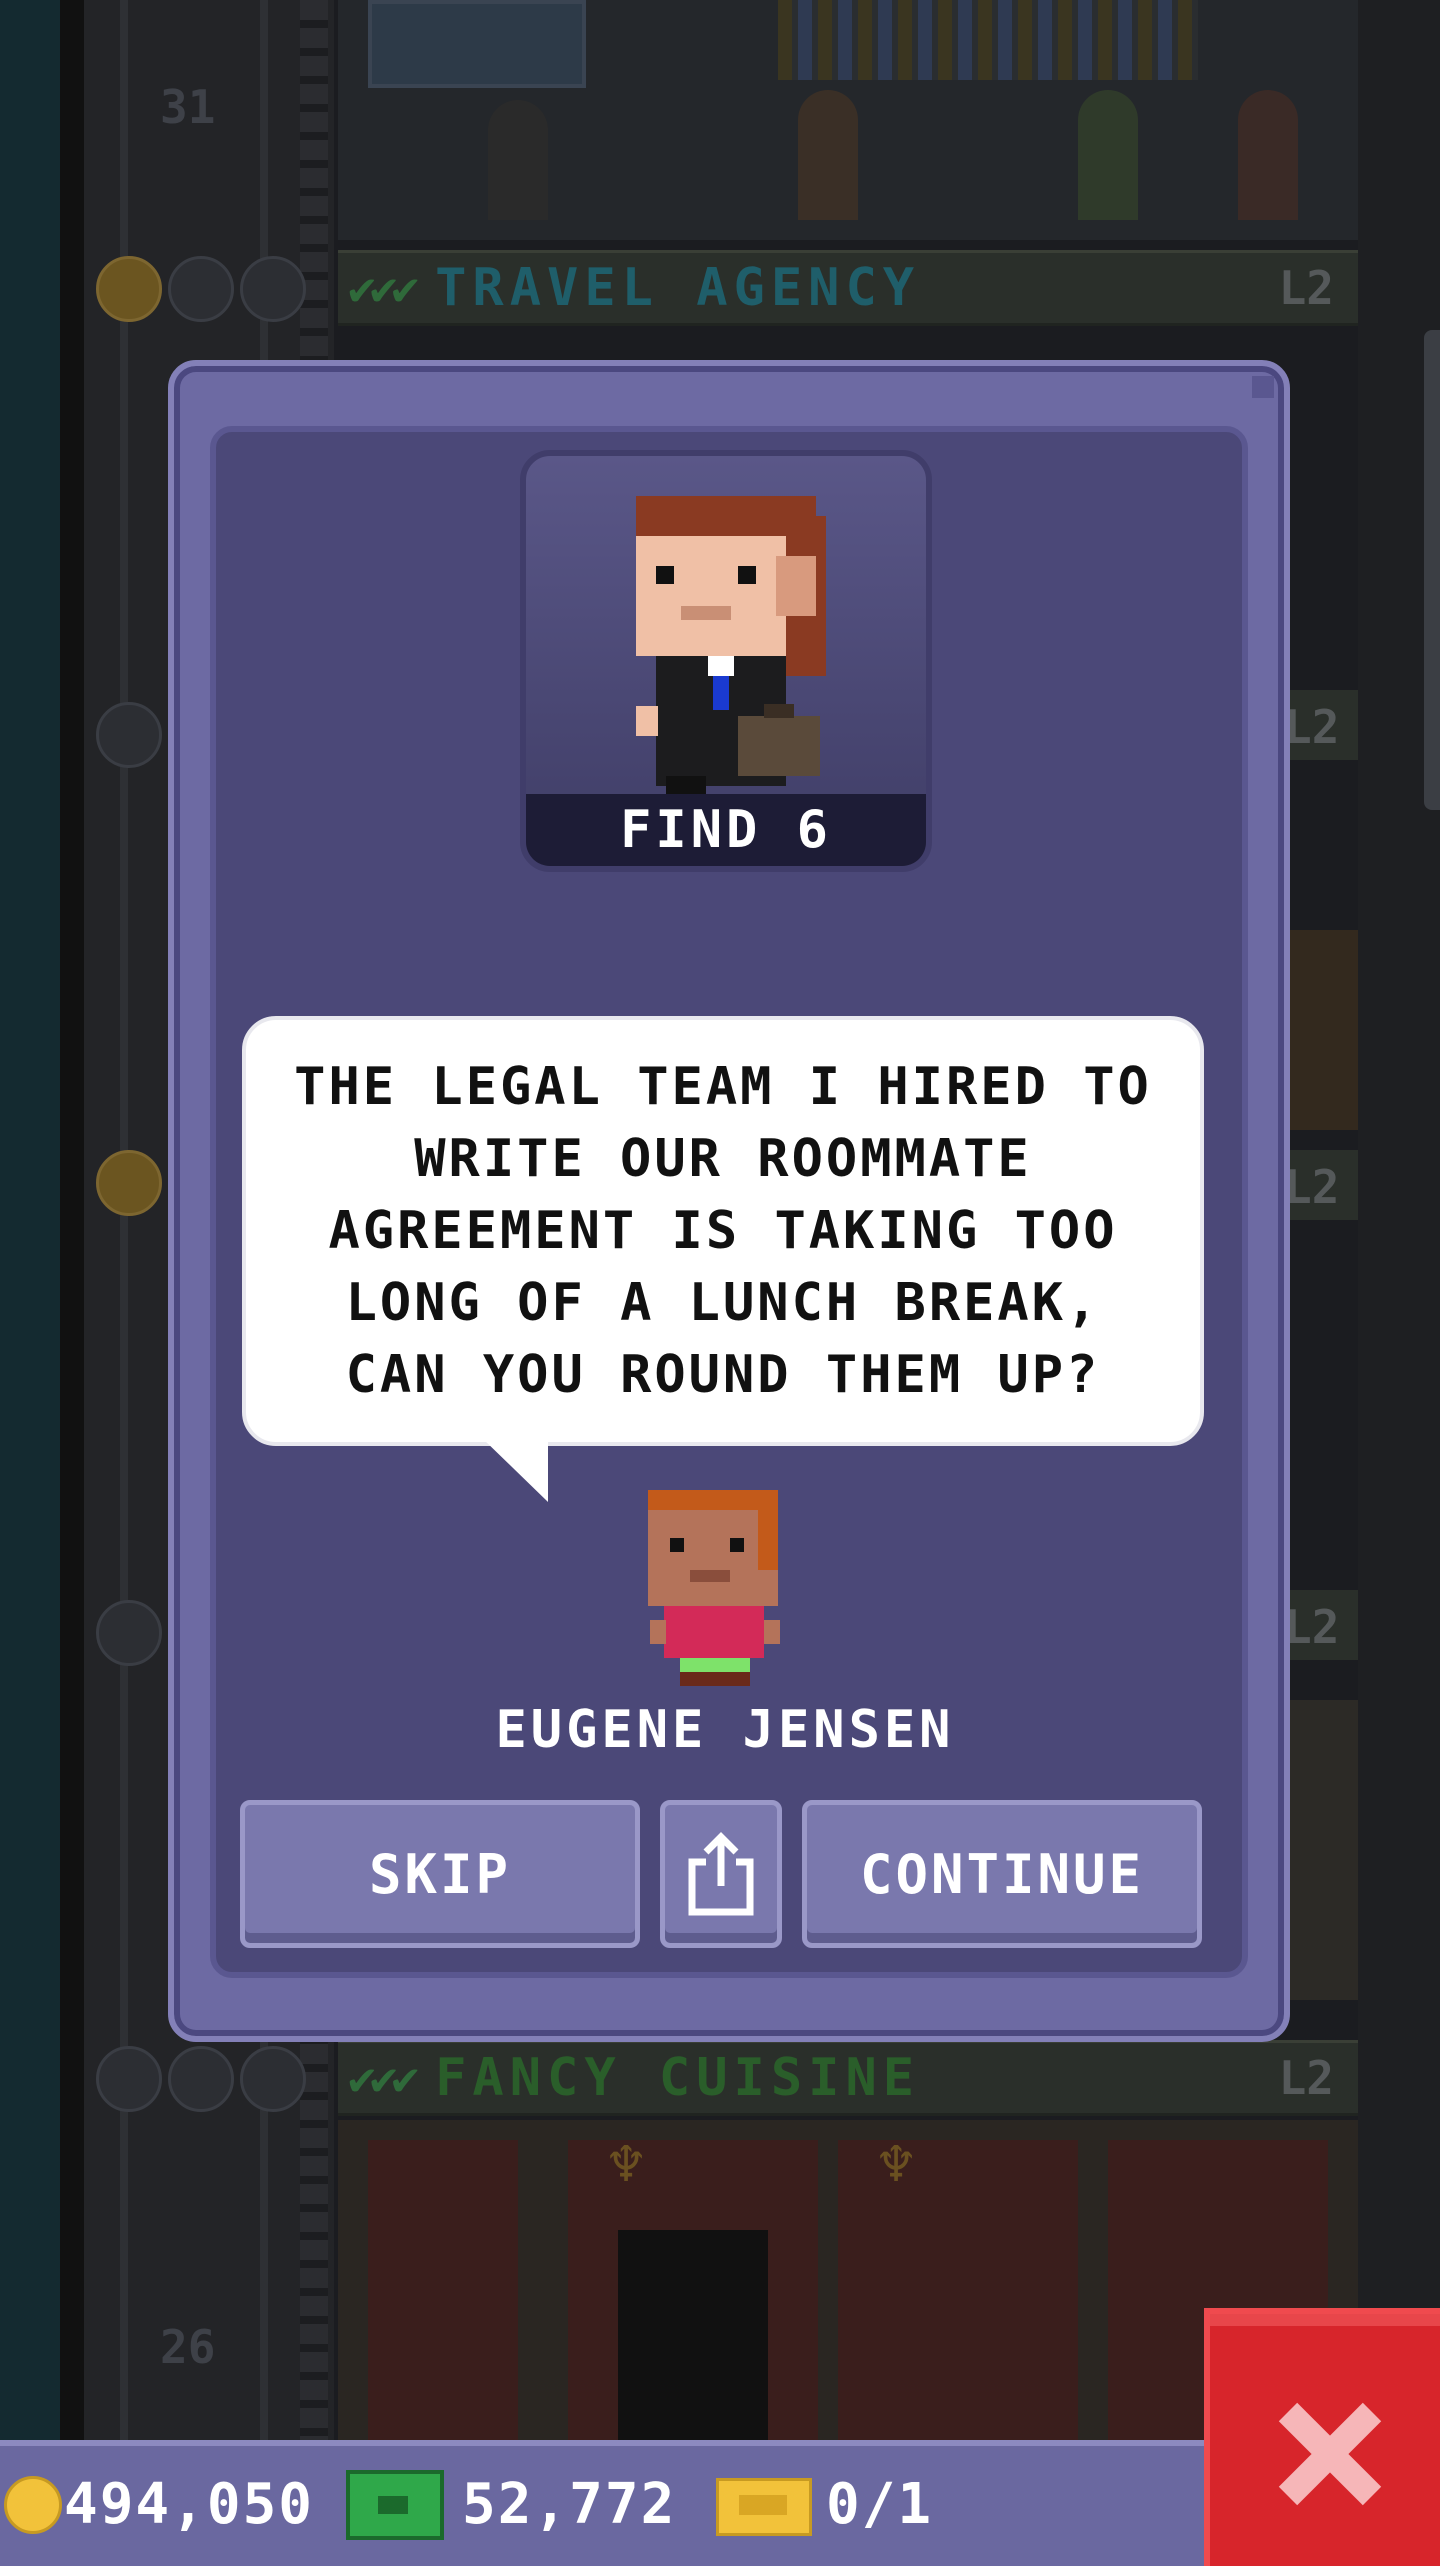  I want to click on sky-strip, so click(30, 1220).